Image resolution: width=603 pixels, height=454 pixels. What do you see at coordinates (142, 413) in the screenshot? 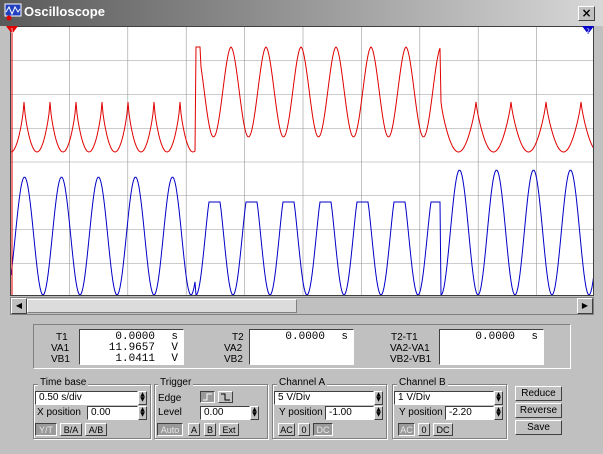
I see `timebase-xpos-spinner: ▲ ▼` at bounding box center [142, 413].